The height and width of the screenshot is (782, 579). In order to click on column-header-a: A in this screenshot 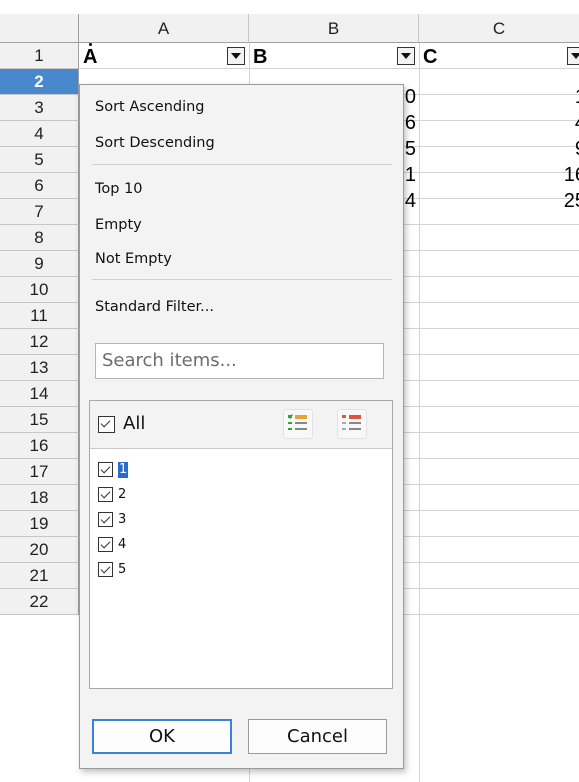, I will do `click(164, 28)`.